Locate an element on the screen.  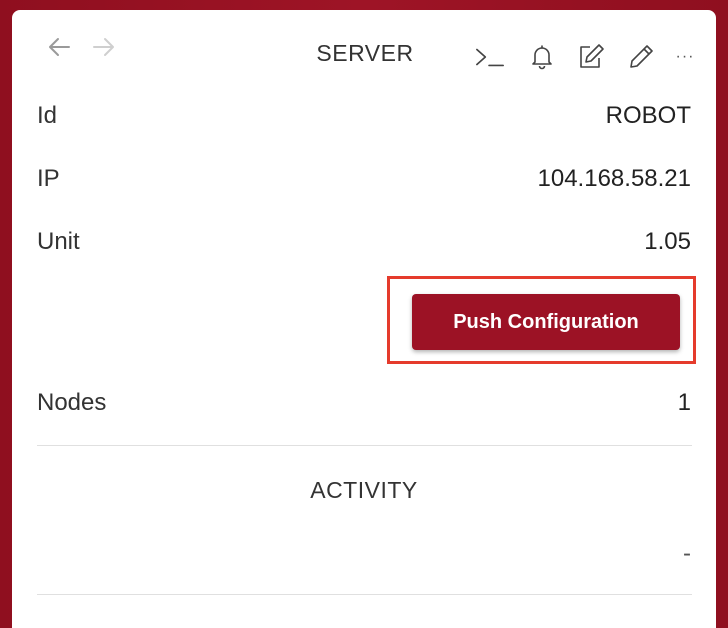
notifications-button is located at coordinates (542, 57).